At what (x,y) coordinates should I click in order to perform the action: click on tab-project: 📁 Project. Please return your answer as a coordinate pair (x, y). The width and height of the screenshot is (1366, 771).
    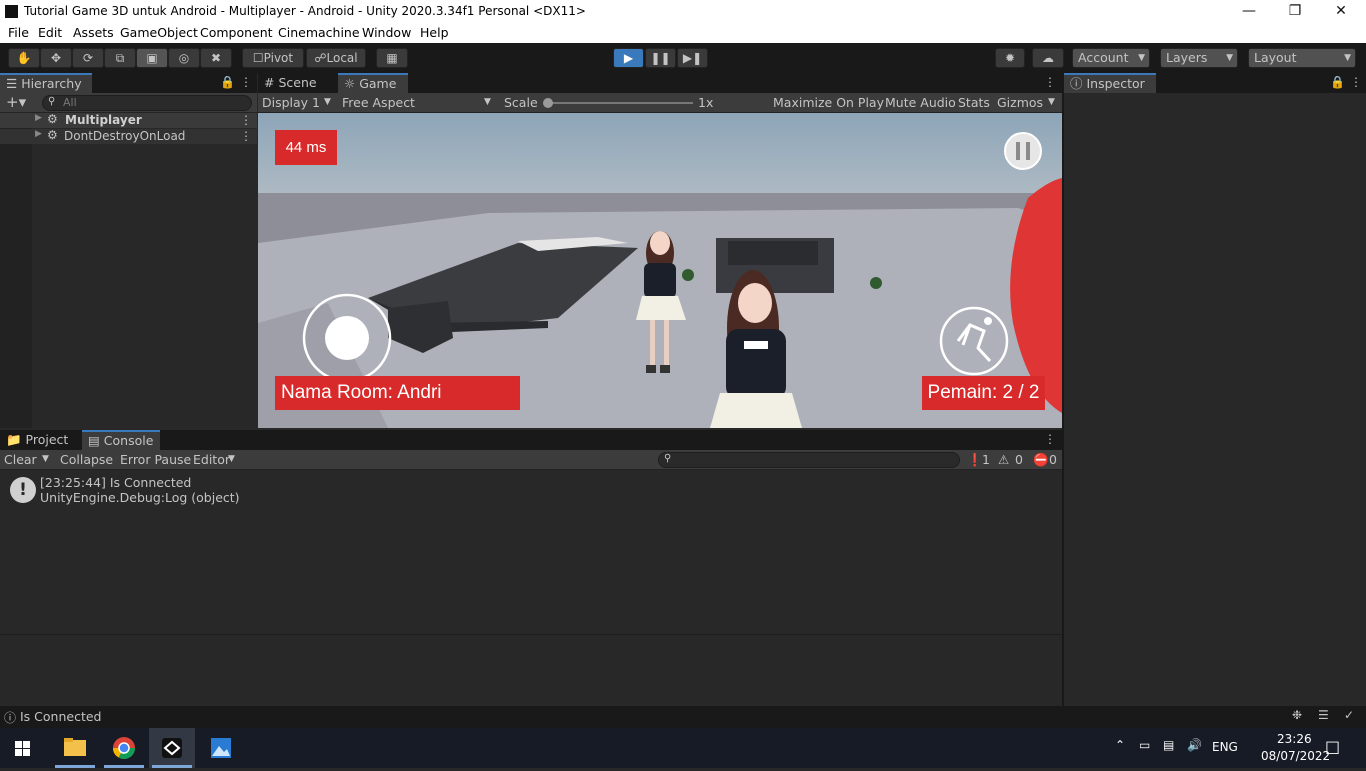
    Looking at the image, I should click on (38, 440).